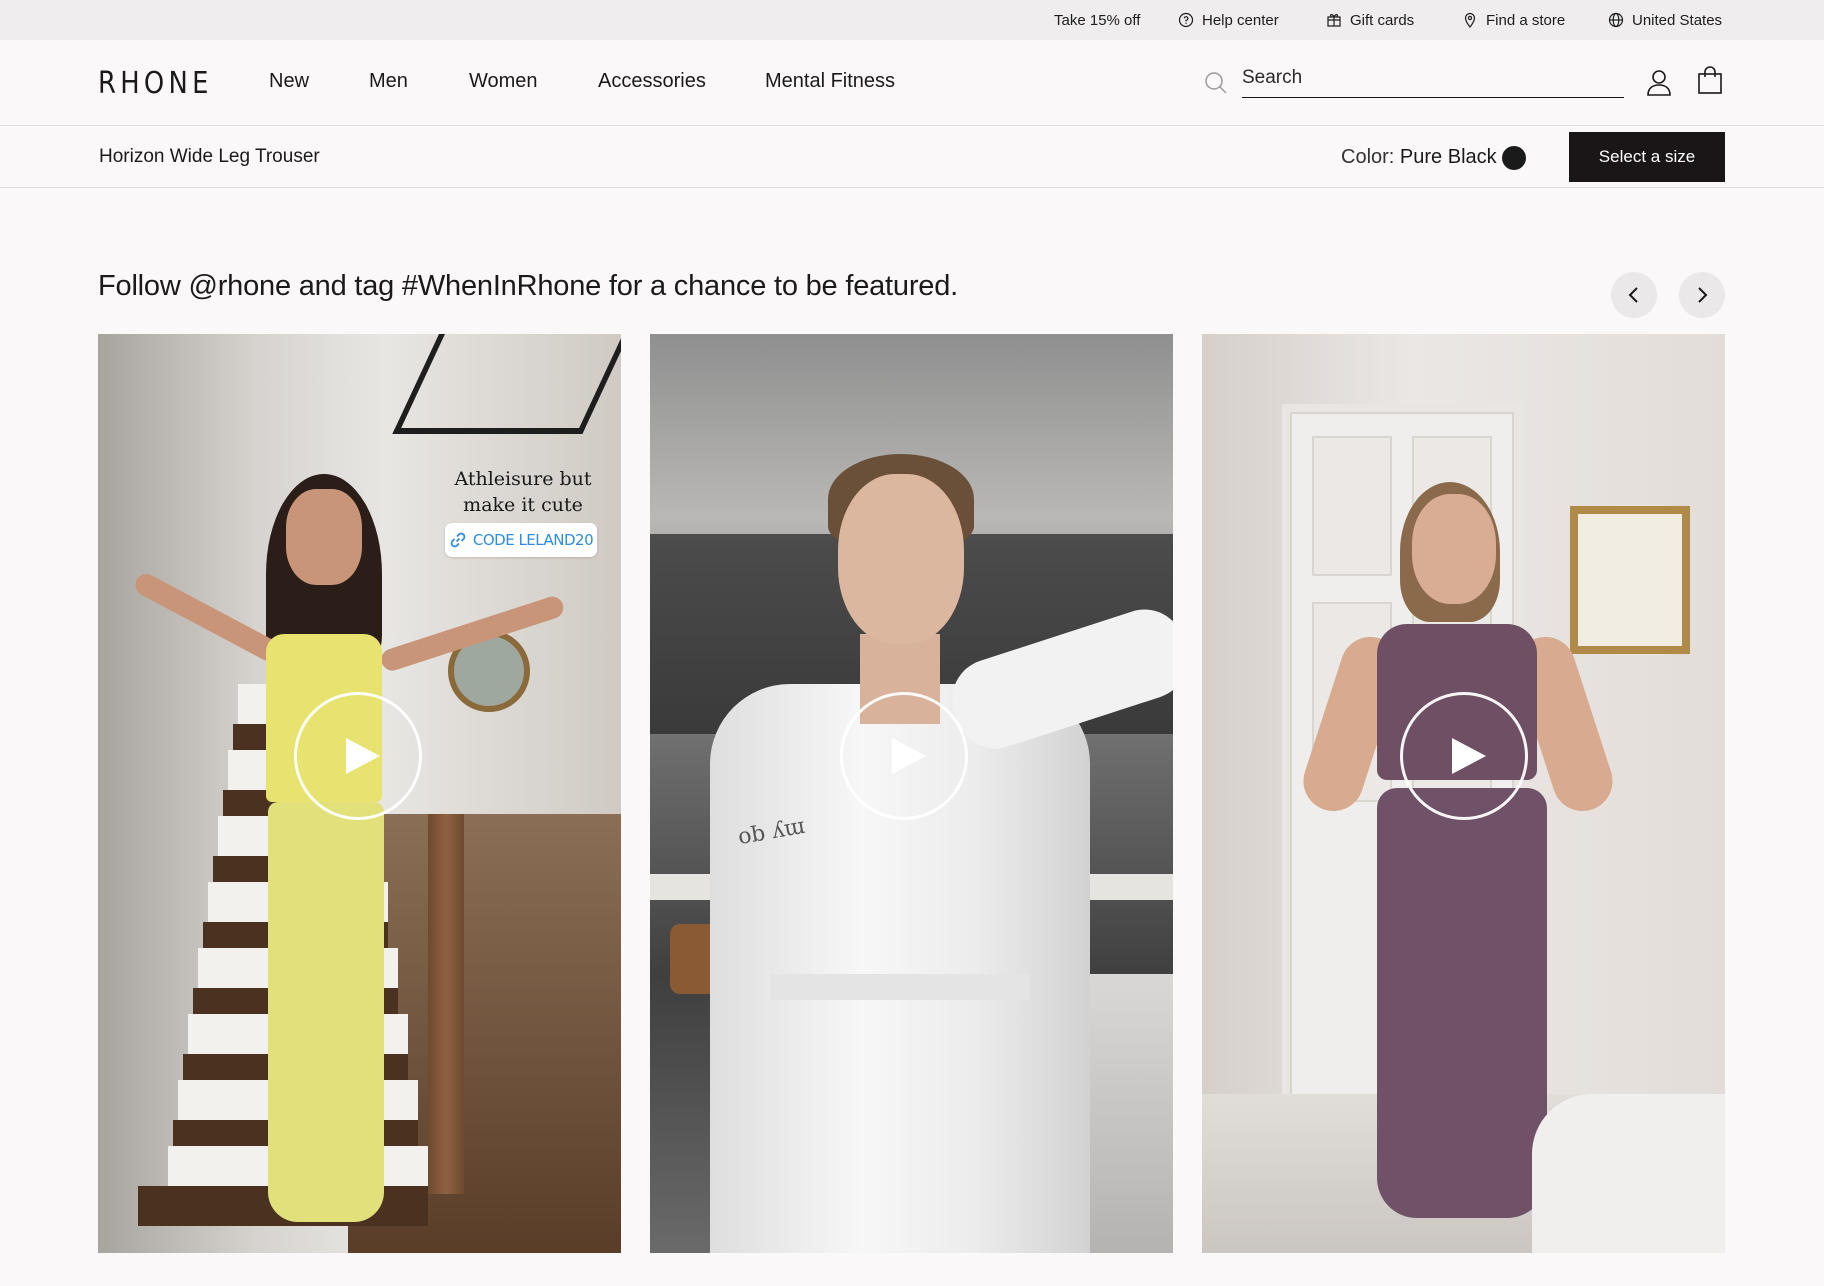 The height and width of the screenshot is (1286, 1824). Describe the element at coordinates (1470, 20) in the screenshot. I see `map-pin-icon` at that location.